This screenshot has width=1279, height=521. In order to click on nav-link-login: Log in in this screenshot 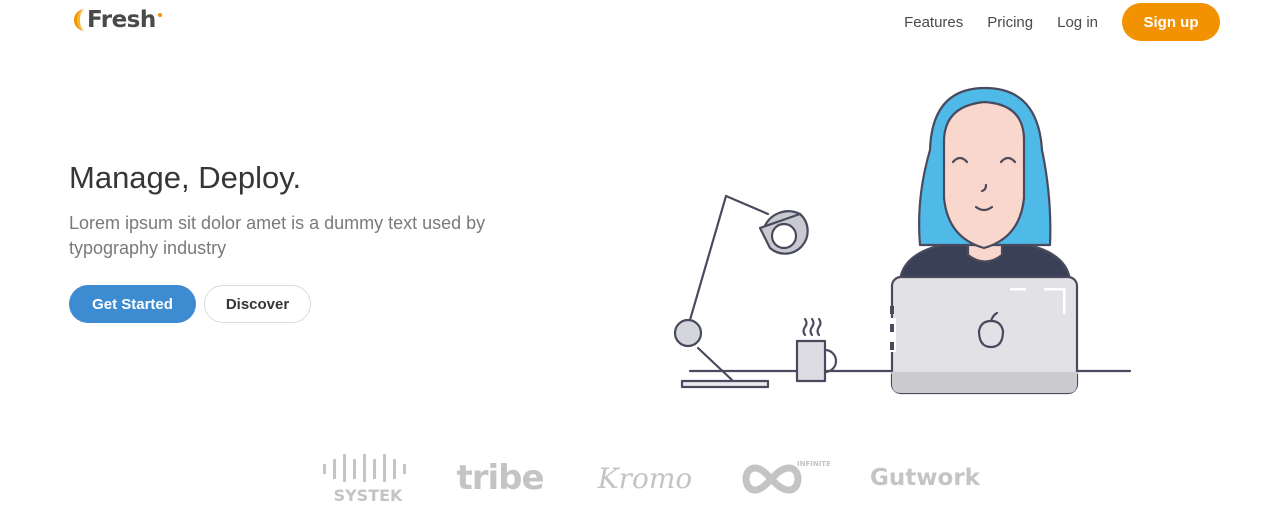, I will do `click(1077, 22)`.